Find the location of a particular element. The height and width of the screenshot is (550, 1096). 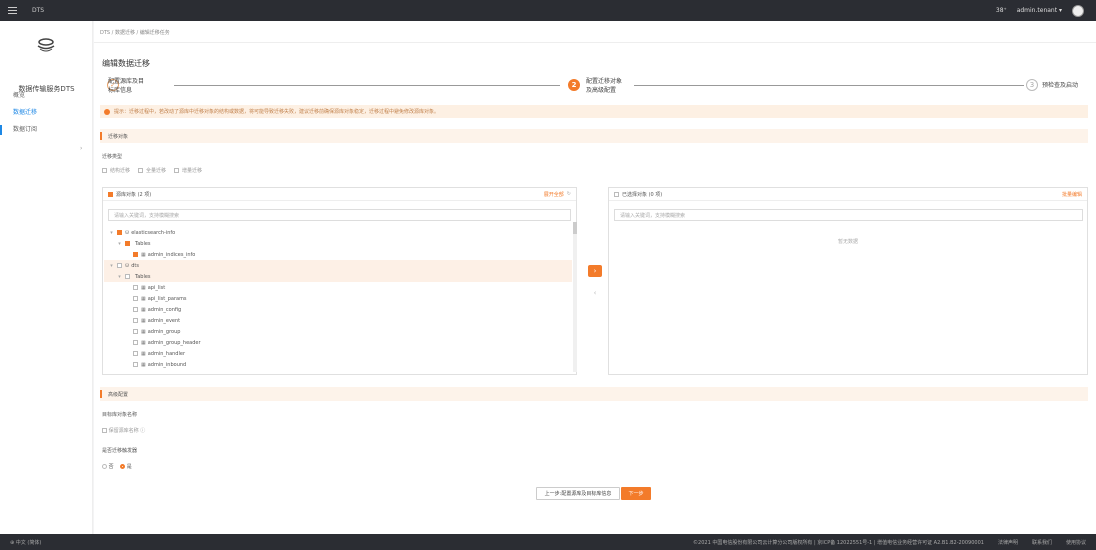

tree-item-label: admin_indices_info is located at coordinates (171, 254).